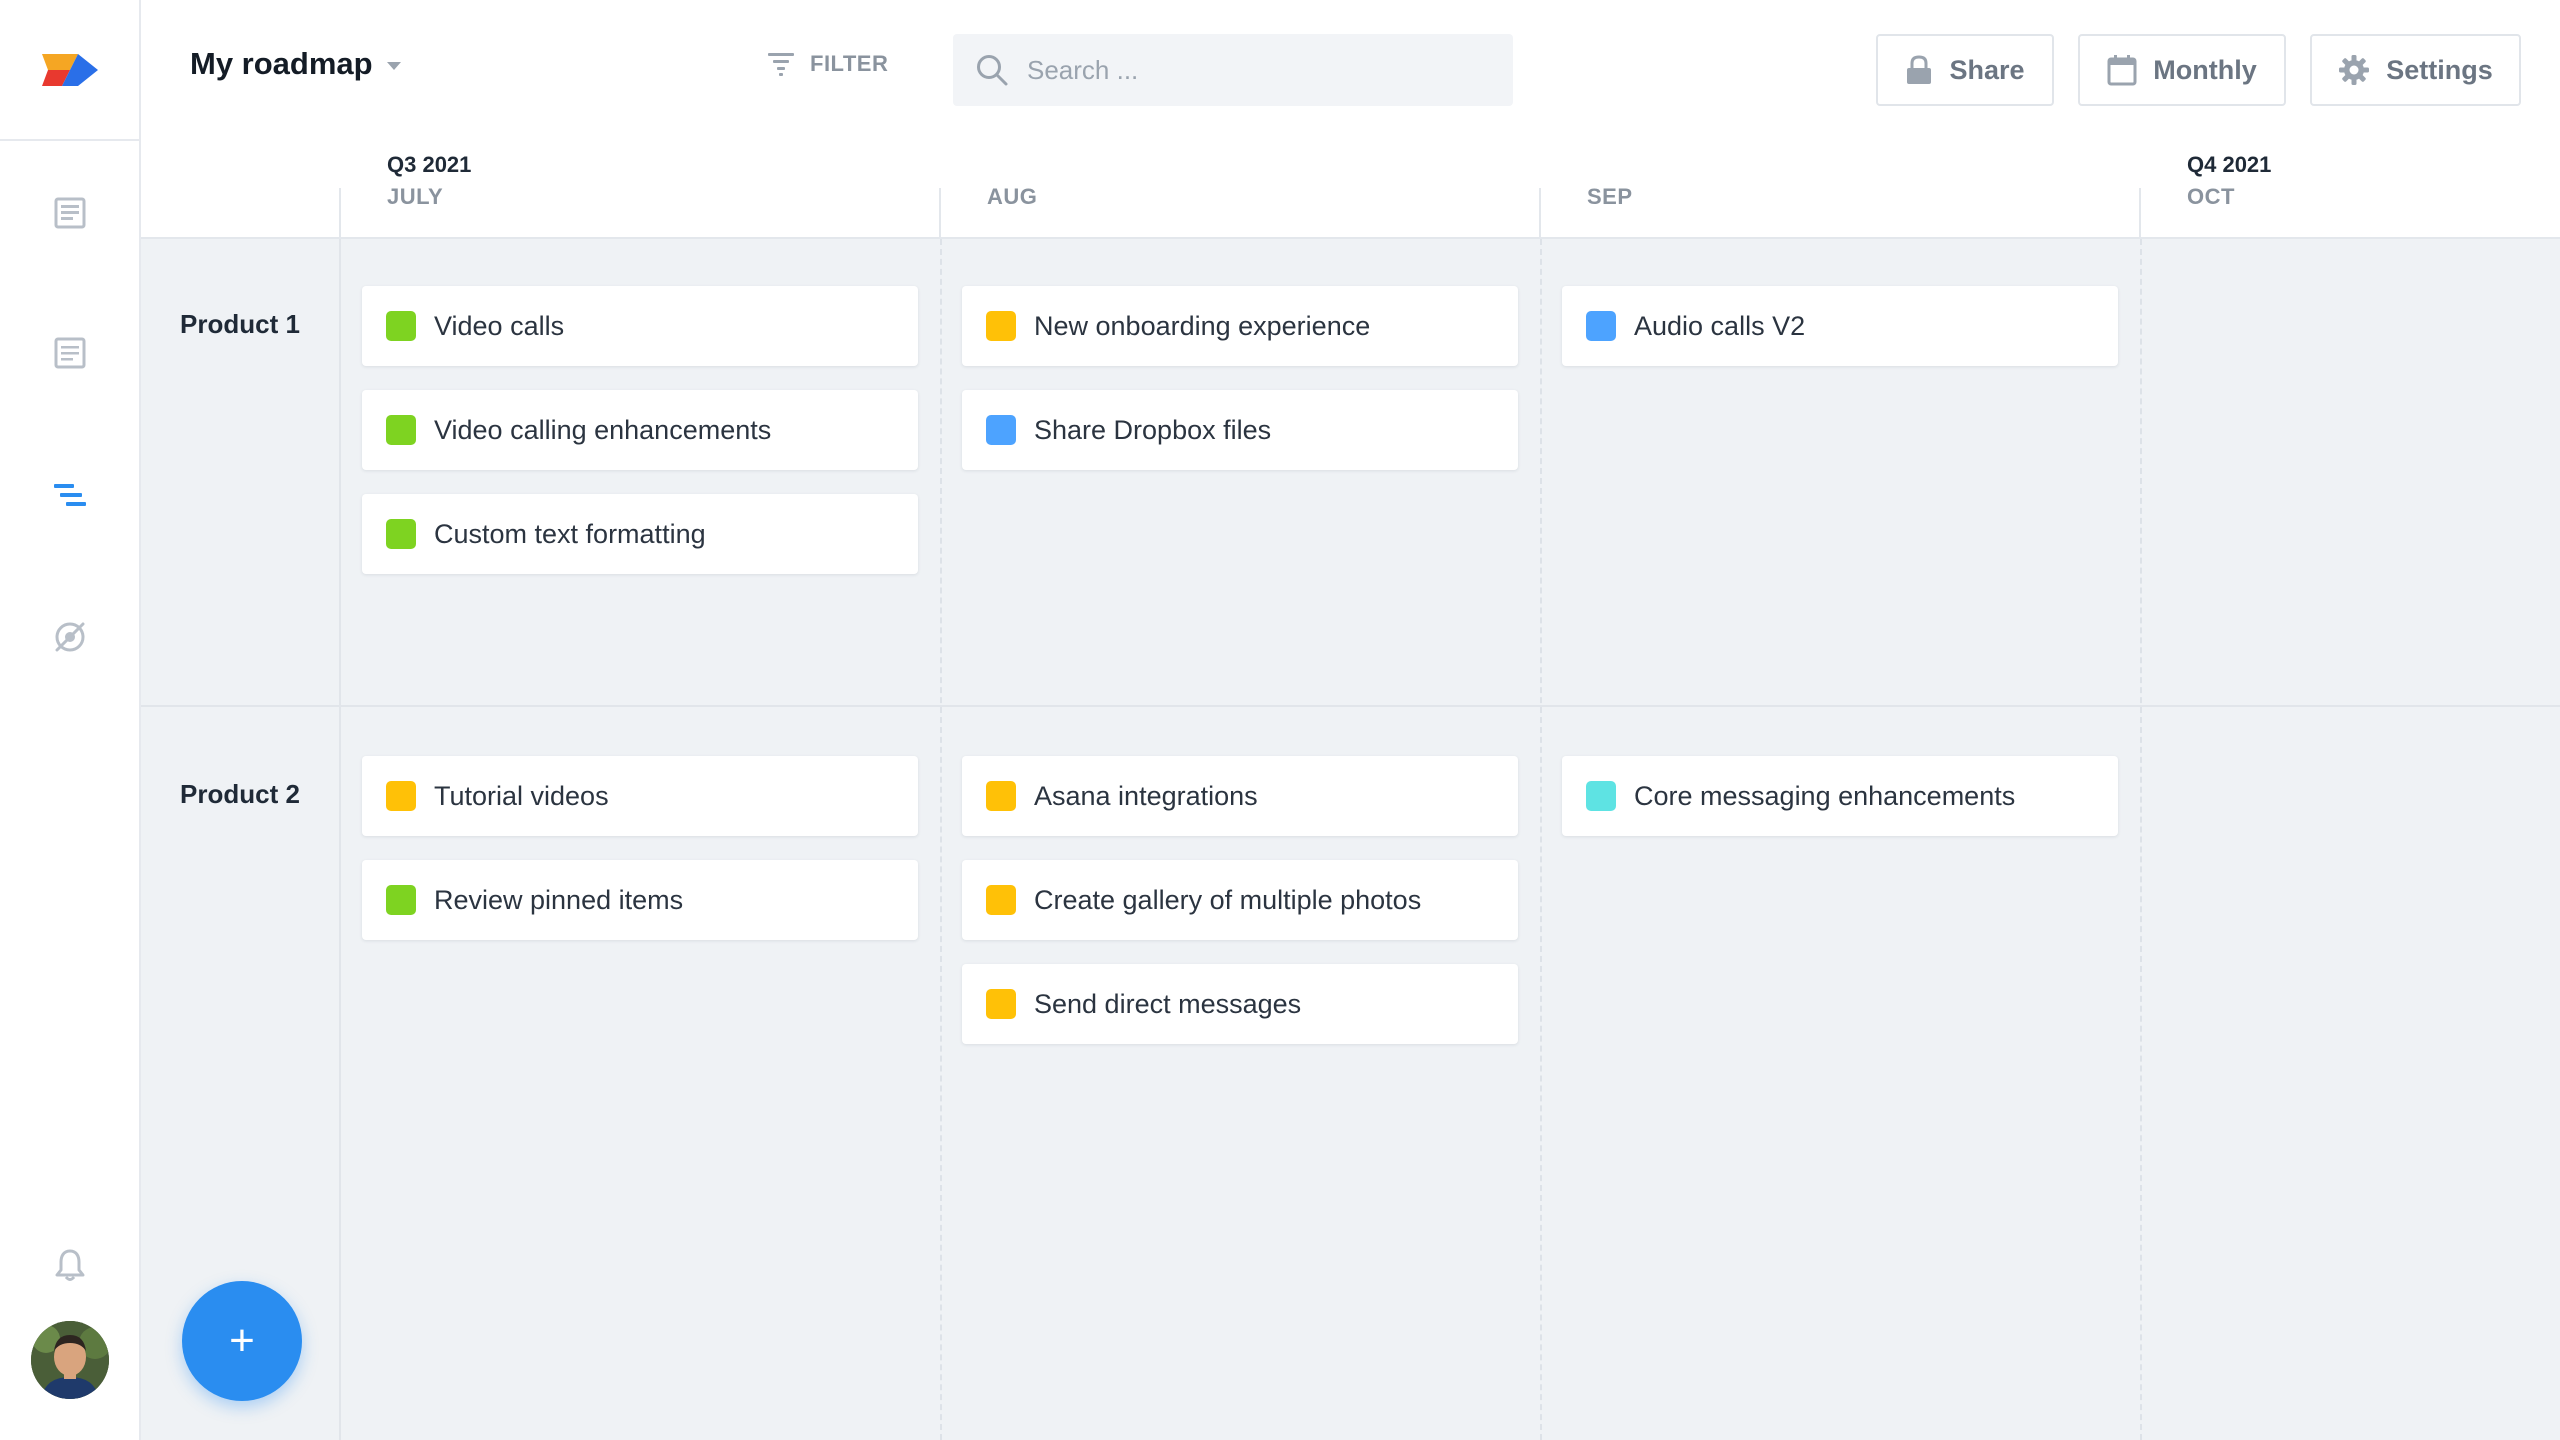 The height and width of the screenshot is (1440, 2560). Describe the element at coordinates (1350, 706) in the screenshot. I see `lane-divider` at that location.